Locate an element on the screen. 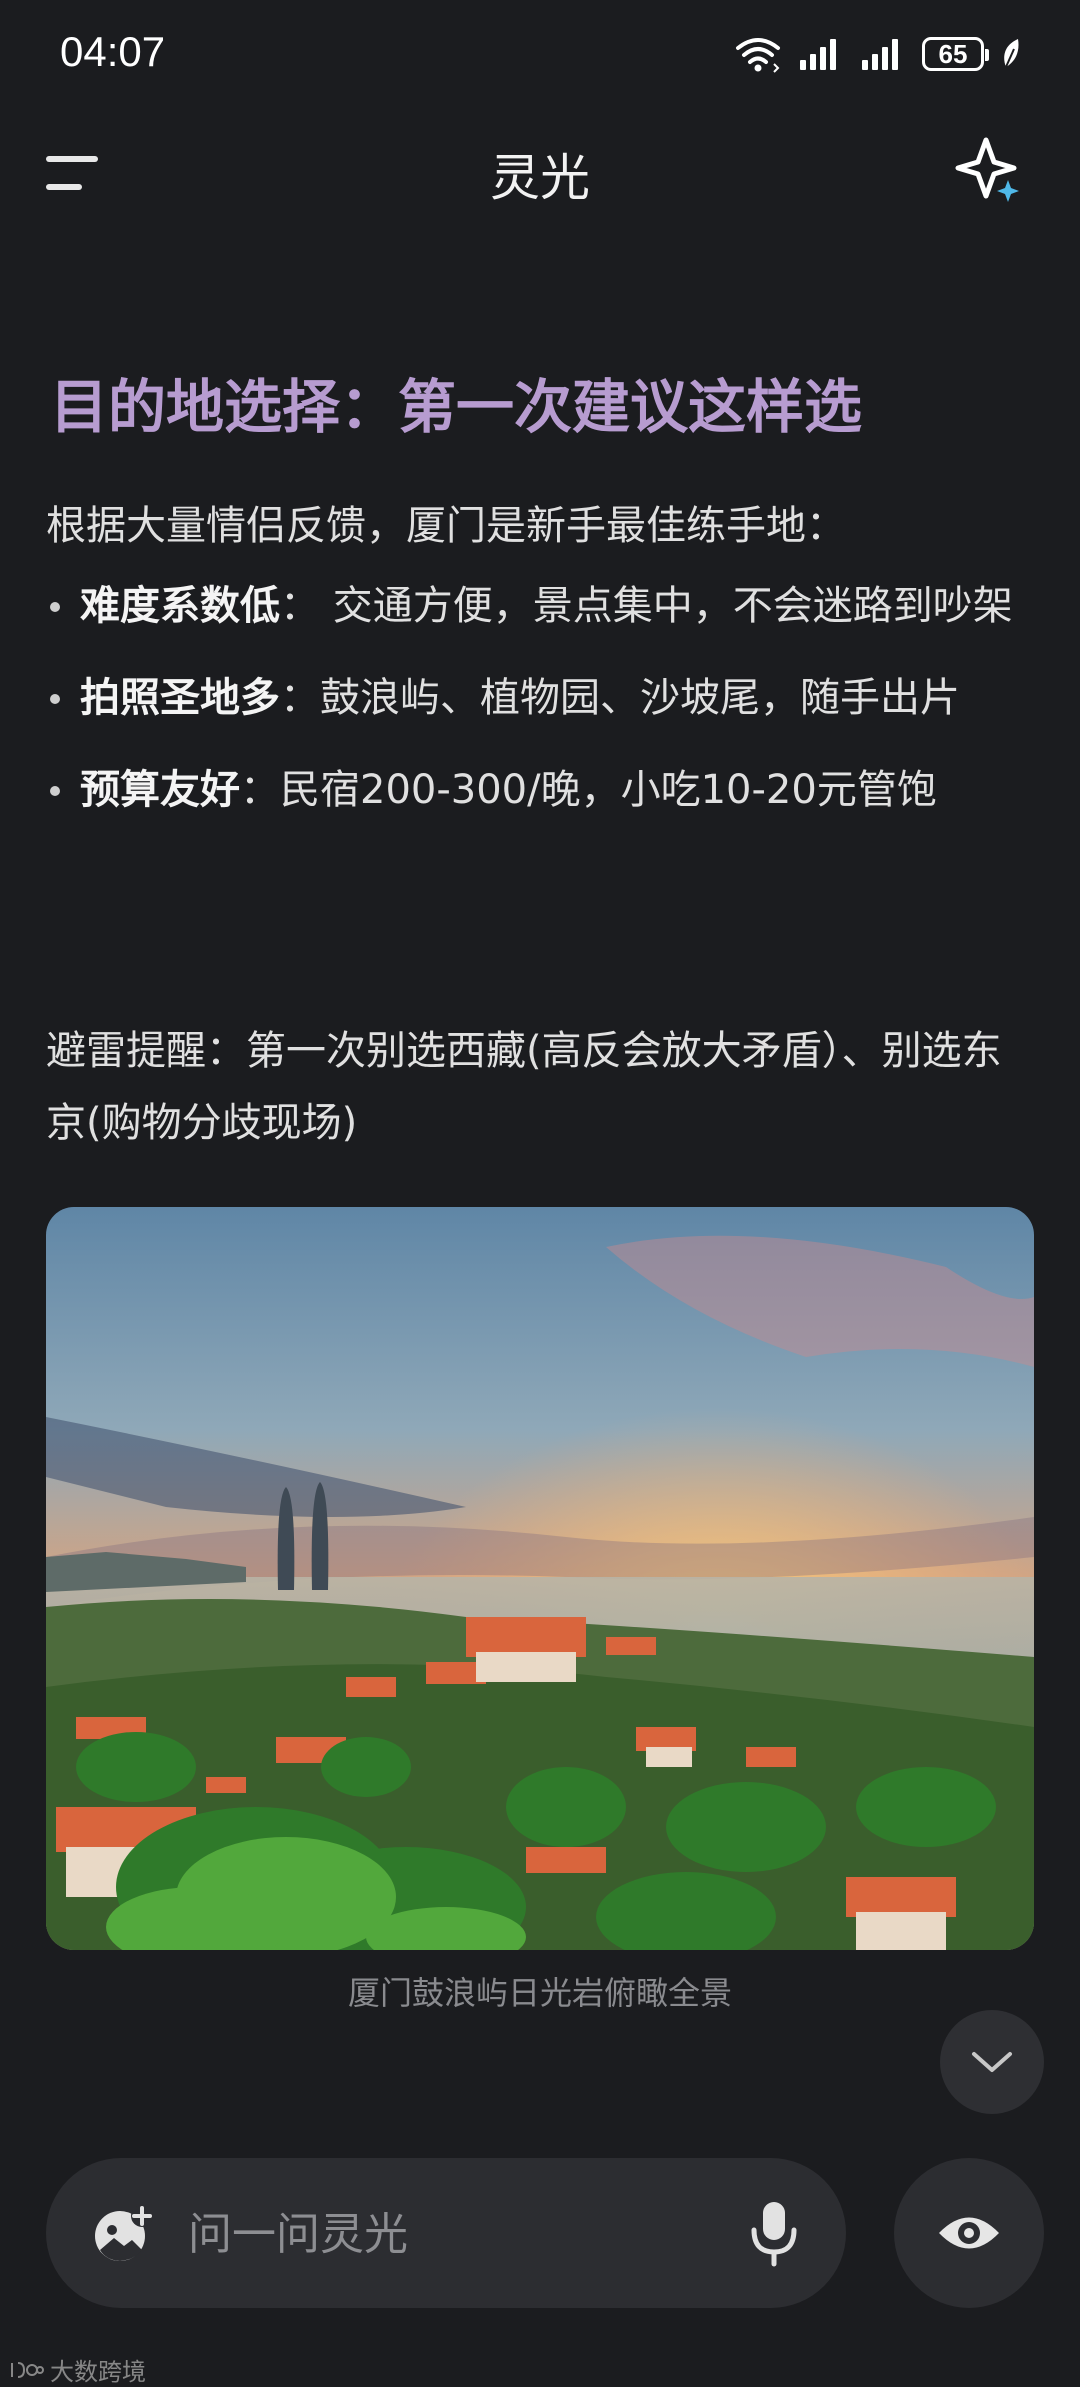 This screenshot has height=2387, width=1080. intro-paragraph: 根据大量情侣反馈，厦门是新手最佳练手地： is located at coordinates (446, 526).